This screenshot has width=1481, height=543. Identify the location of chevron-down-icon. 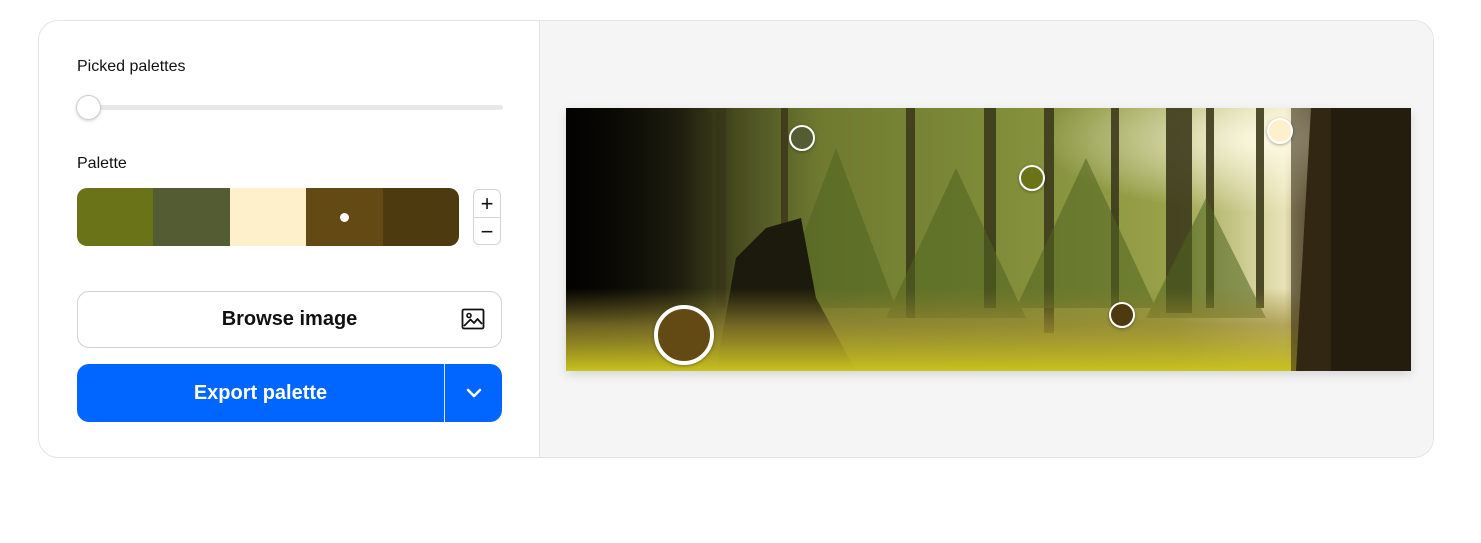
(473, 393).